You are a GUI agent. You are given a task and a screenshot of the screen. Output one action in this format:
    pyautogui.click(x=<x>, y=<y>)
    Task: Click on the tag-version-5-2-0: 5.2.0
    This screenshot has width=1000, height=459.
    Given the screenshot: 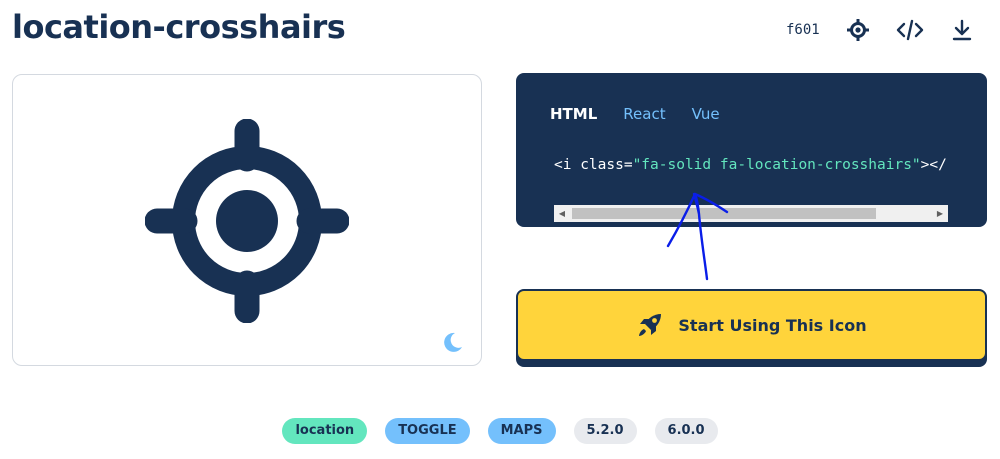 What is the action you would take?
    pyautogui.click(x=605, y=431)
    